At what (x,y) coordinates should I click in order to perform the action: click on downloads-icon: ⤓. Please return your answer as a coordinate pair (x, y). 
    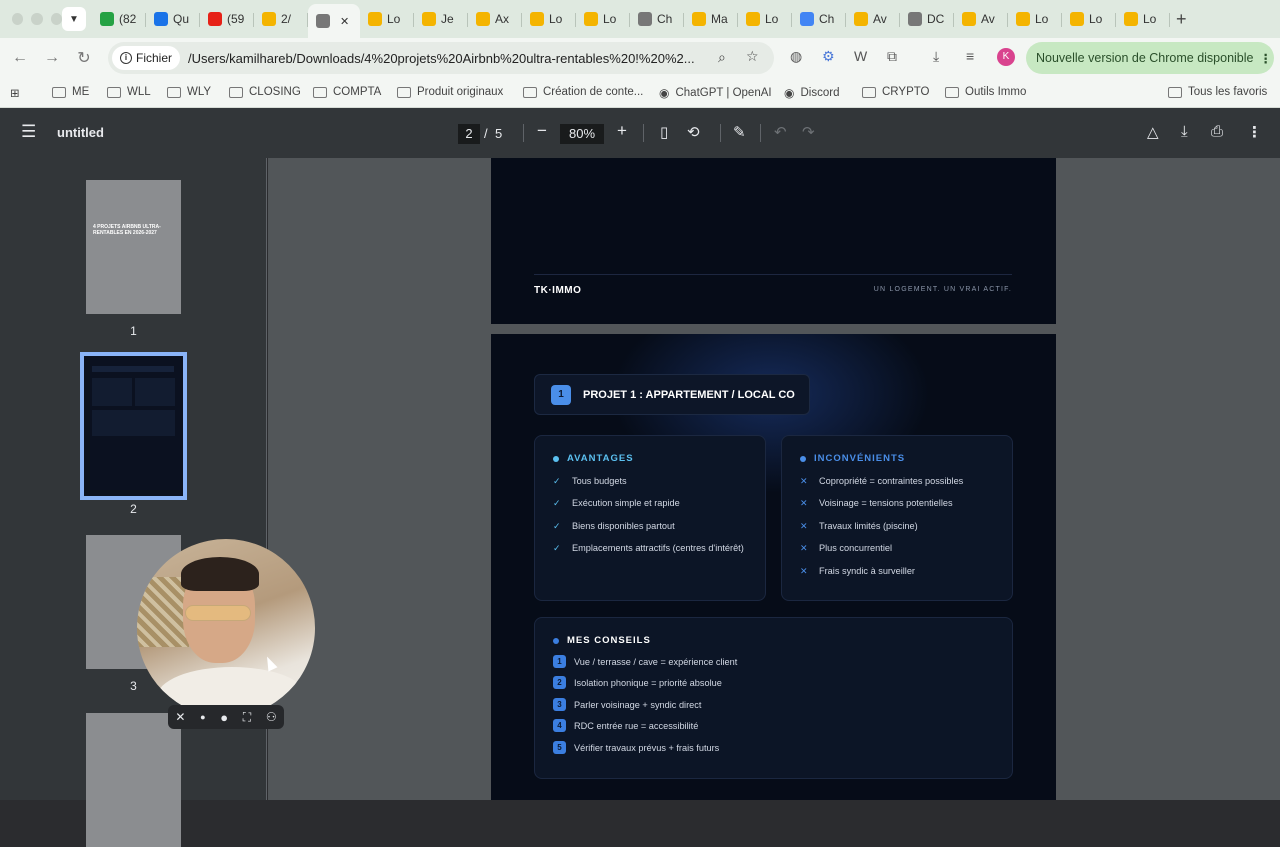
    Looking at the image, I should click on (936, 56).